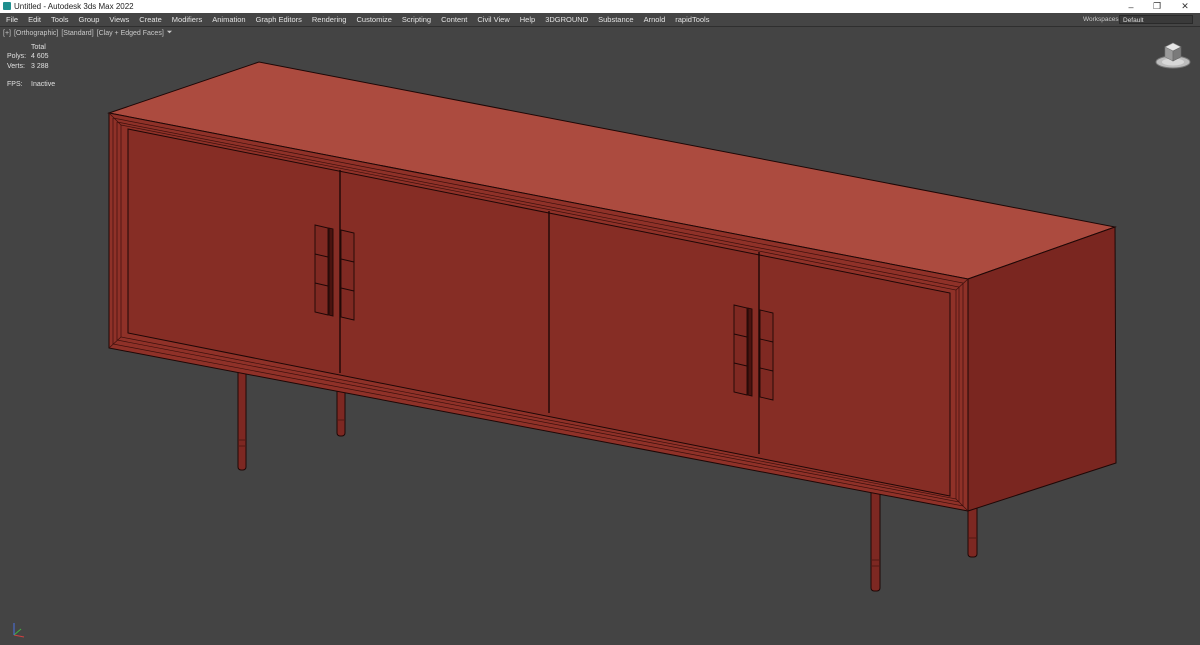 This screenshot has width=1200, height=645. Describe the element at coordinates (7, 6) in the screenshot. I see `app-icon` at that location.